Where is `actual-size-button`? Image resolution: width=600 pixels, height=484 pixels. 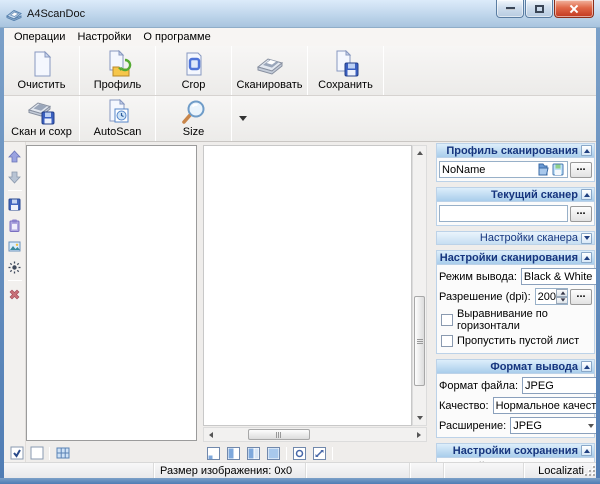
actual-size-button is located at coordinates (273, 453).